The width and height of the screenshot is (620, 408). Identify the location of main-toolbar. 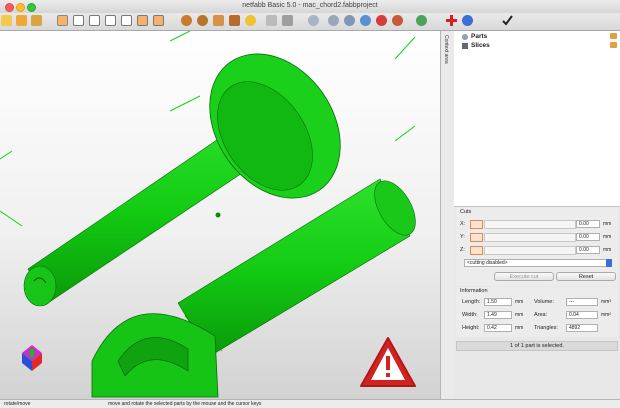
(310, 22).